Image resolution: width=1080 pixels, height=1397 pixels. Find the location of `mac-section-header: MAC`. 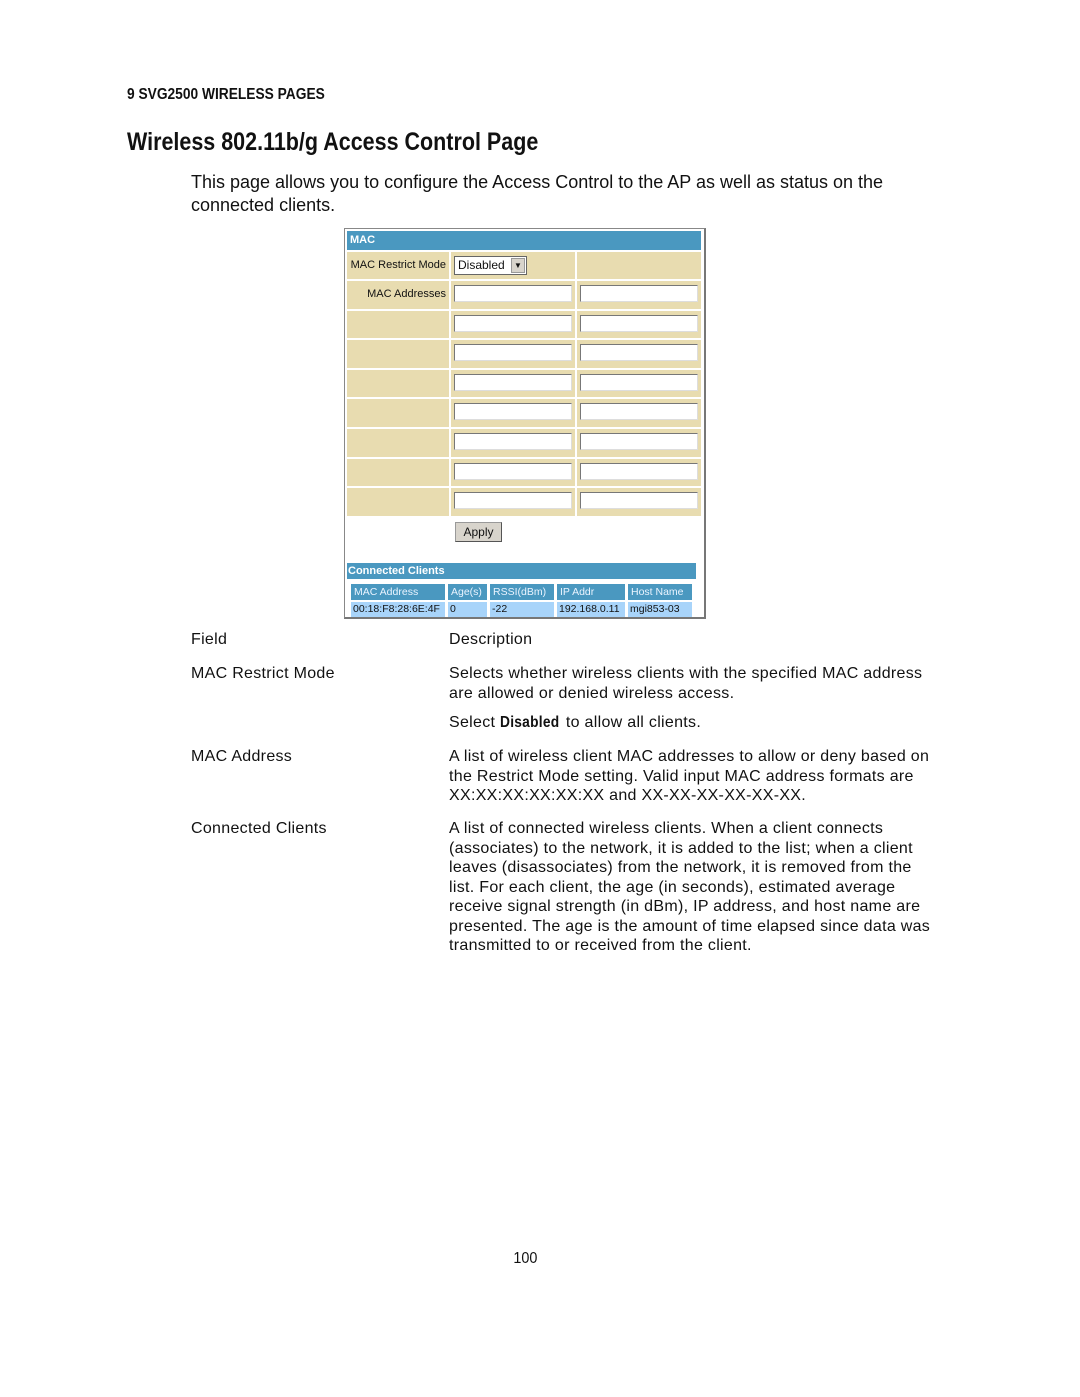

mac-section-header: MAC is located at coordinates (524, 240).